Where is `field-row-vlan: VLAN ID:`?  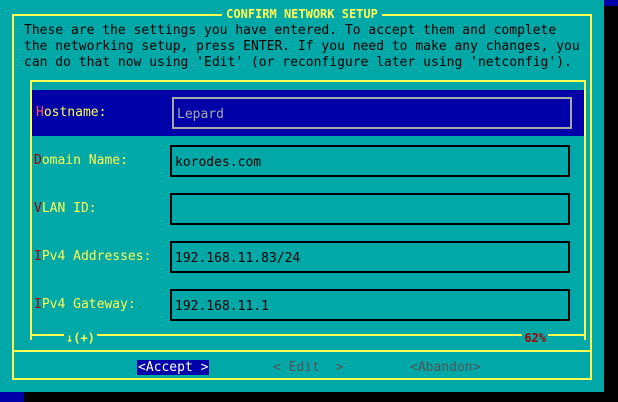
field-row-vlan: VLAN ID: is located at coordinates (307, 209).